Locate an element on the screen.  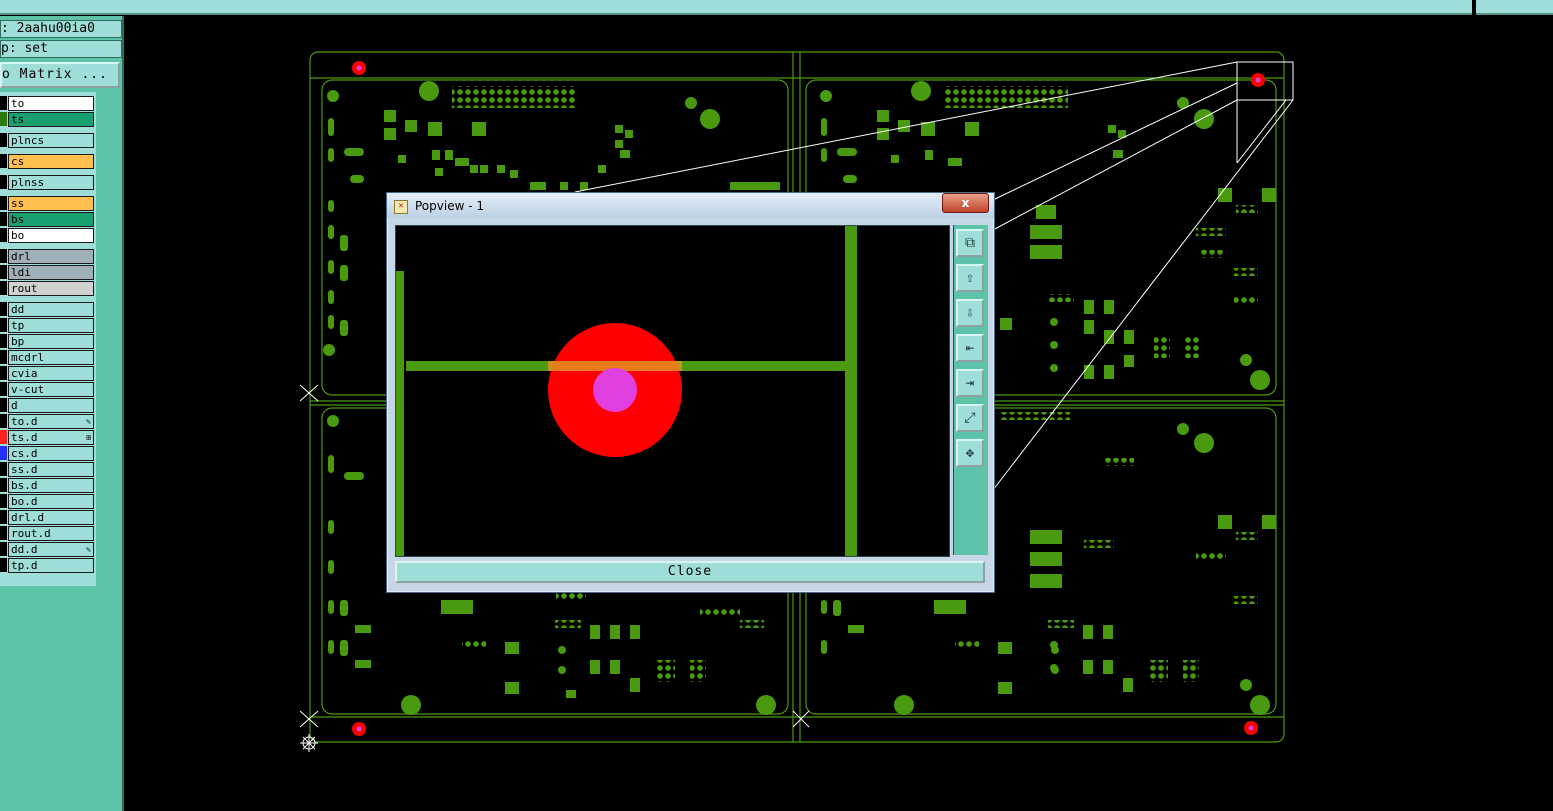
zoom-window-icon: ⧉ is located at coordinates (970, 243).